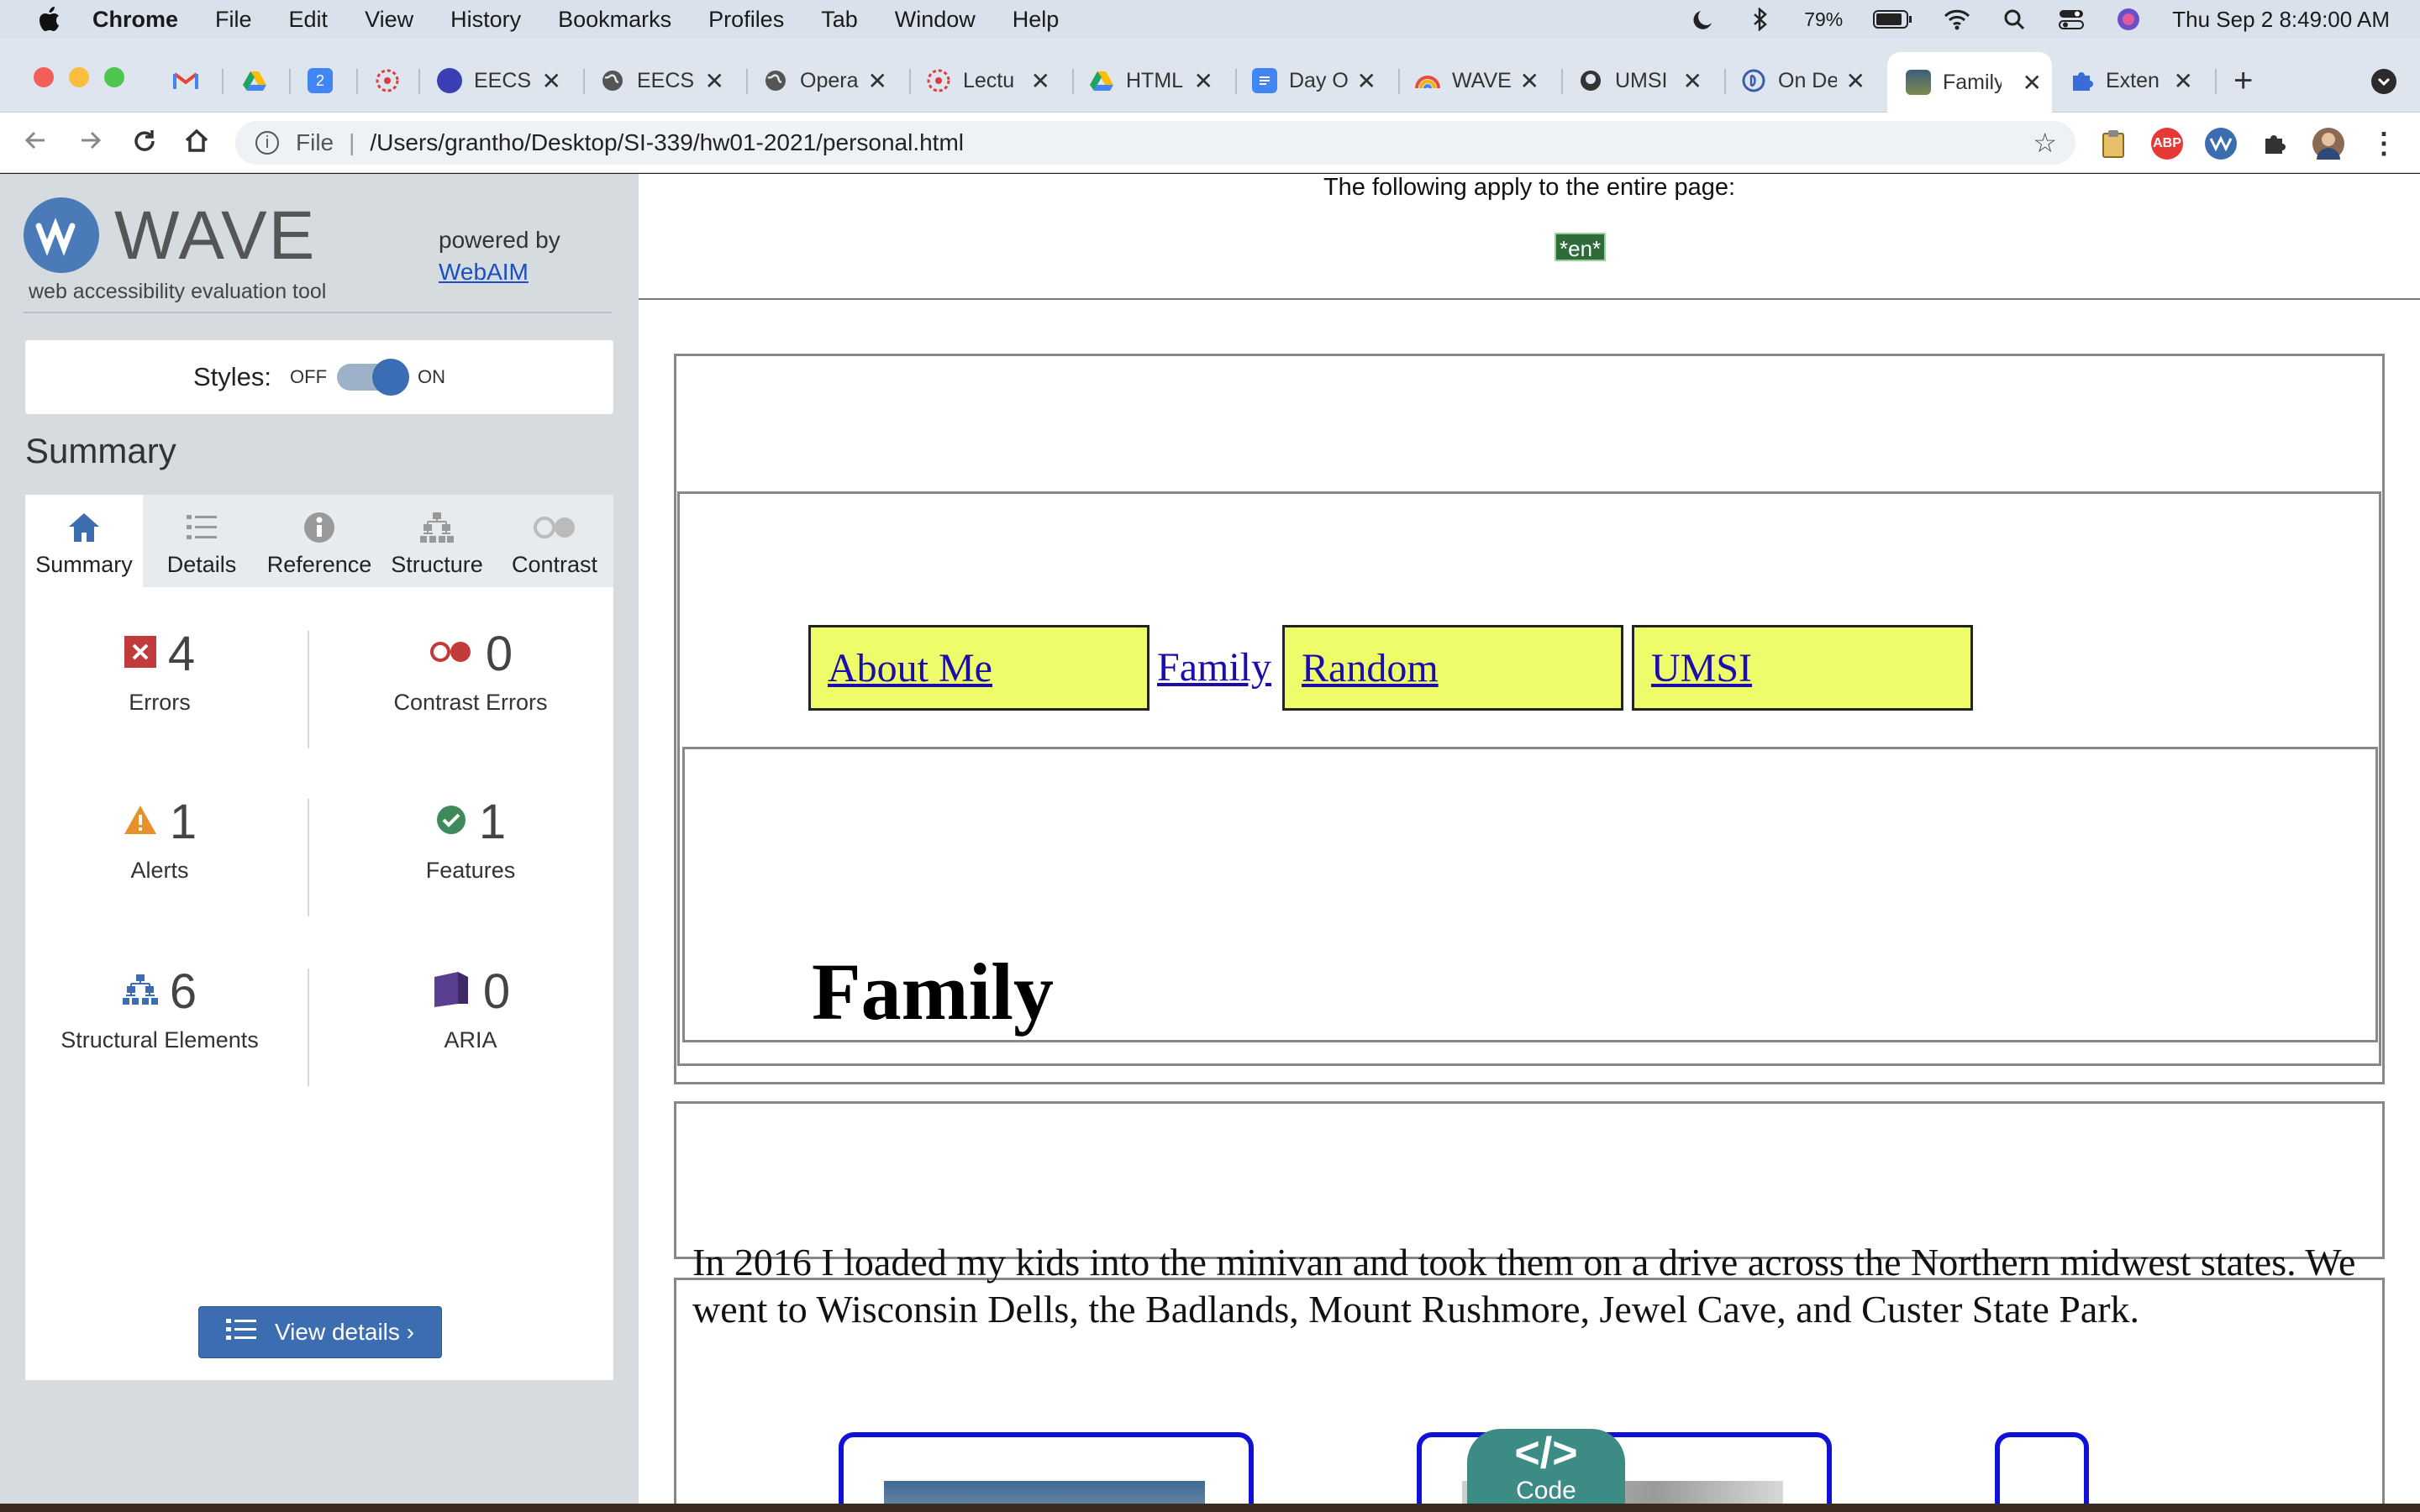 The height and width of the screenshot is (1512, 2420). What do you see at coordinates (830, 80) in the screenshot?
I see `tab-opera: Opera ✕` at bounding box center [830, 80].